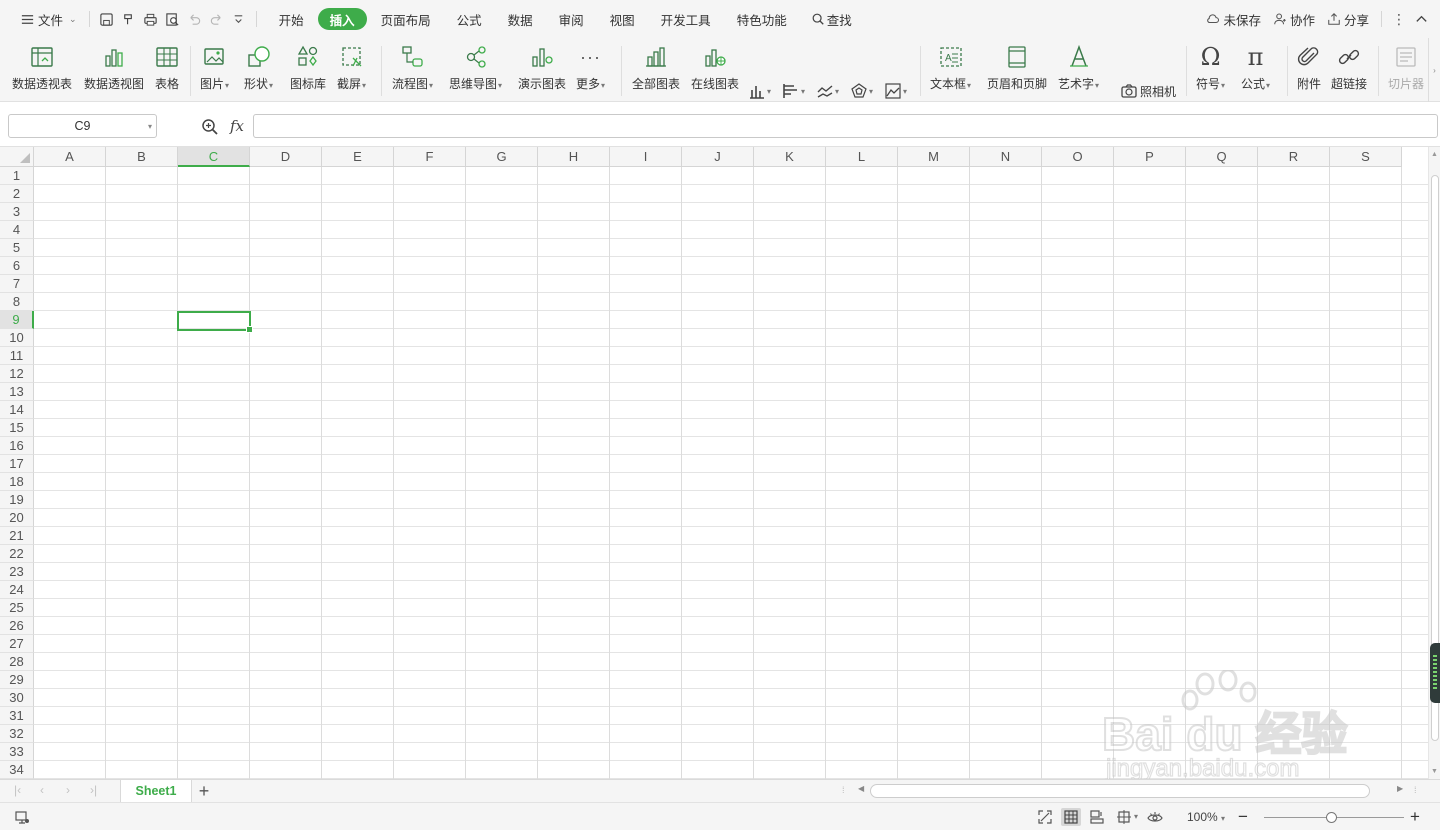 This screenshot has width=1440, height=830. What do you see at coordinates (17, 248) in the screenshot?
I see `row-header: 5` at bounding box center [17, 248].